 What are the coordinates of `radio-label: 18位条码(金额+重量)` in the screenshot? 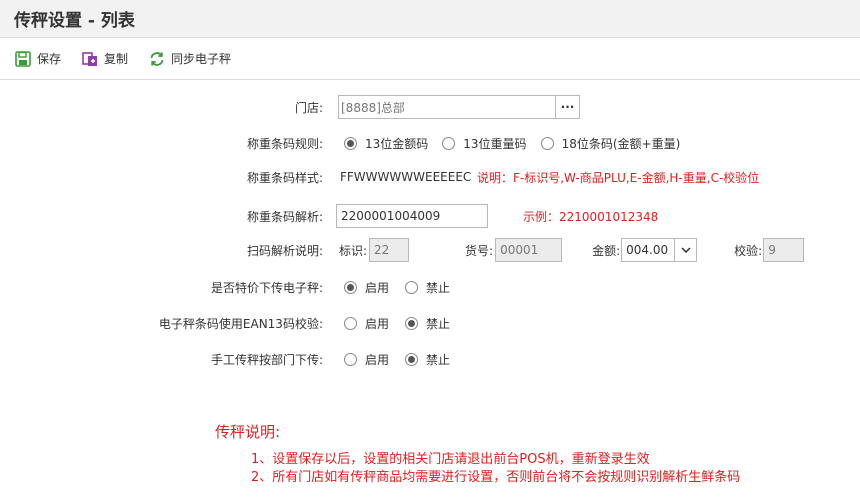 It's located at (621, 143).